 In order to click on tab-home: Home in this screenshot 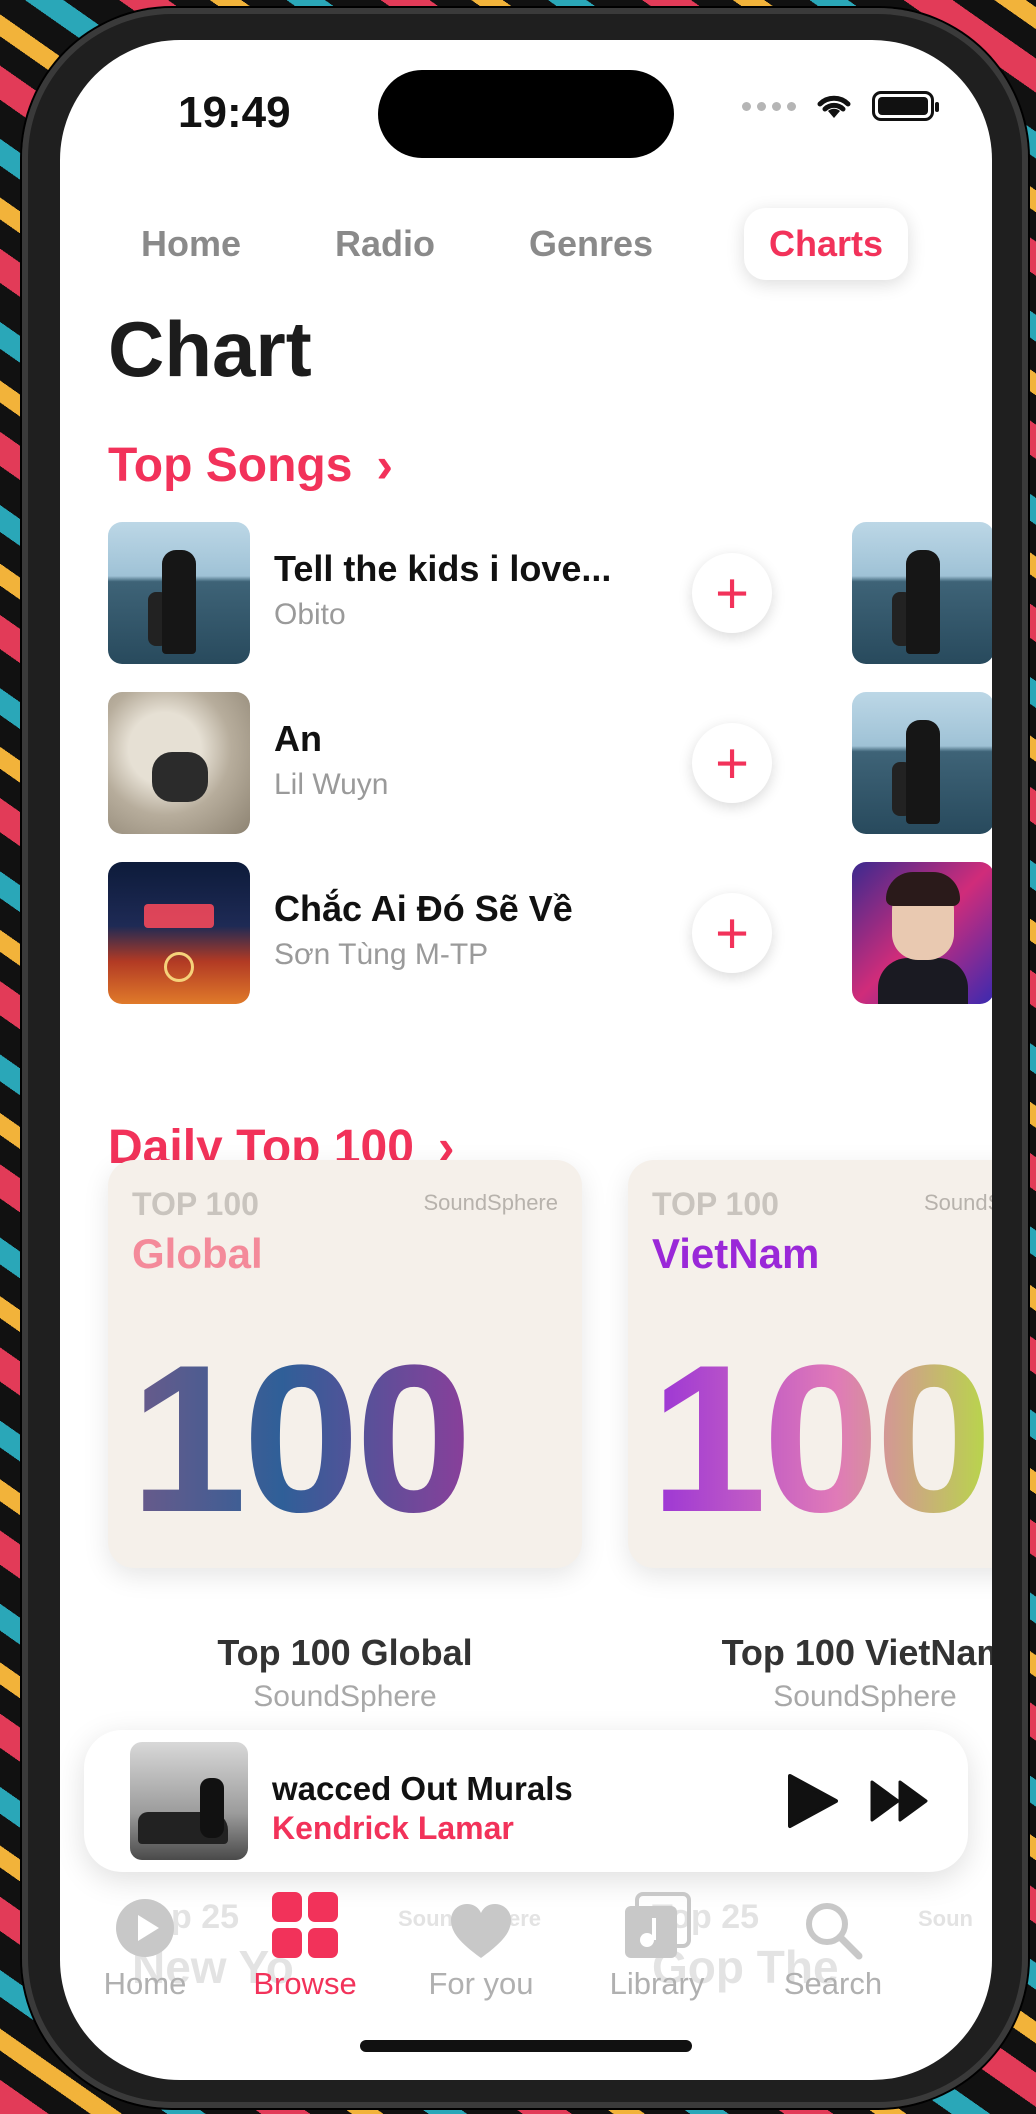, I will do `click(191, 244)`.